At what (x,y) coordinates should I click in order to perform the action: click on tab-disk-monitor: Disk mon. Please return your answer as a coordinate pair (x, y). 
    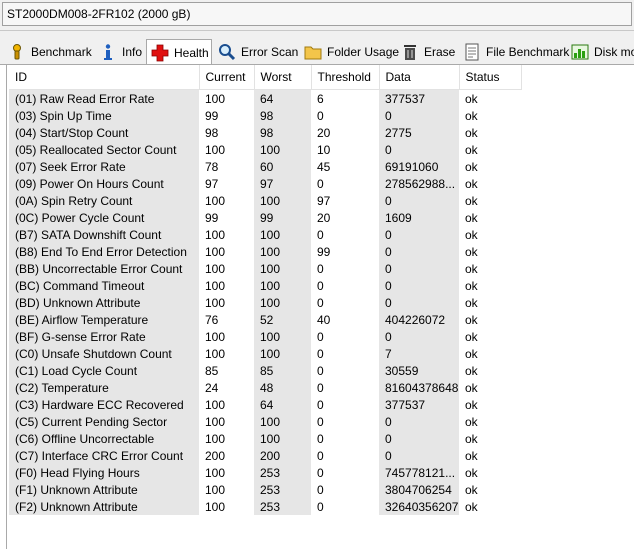
    Looking at the image, I should click on (602, 52).